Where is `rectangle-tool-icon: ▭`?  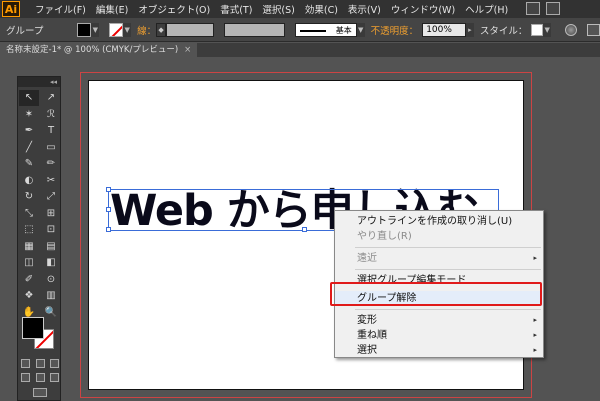 rectangle-tool-icon: ▭ is located at coordinates (51, 148).